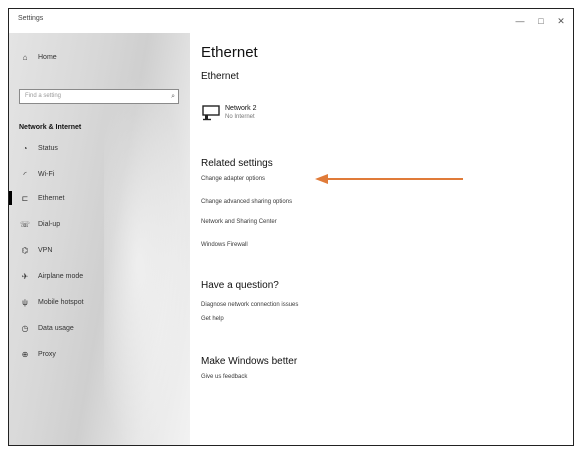 This screenshot has height=455, width=584. What do you see at coordinates (25, 328) in the screenshot?
I see `data-usage-icon: ◷` at bounding box center [25, 328].